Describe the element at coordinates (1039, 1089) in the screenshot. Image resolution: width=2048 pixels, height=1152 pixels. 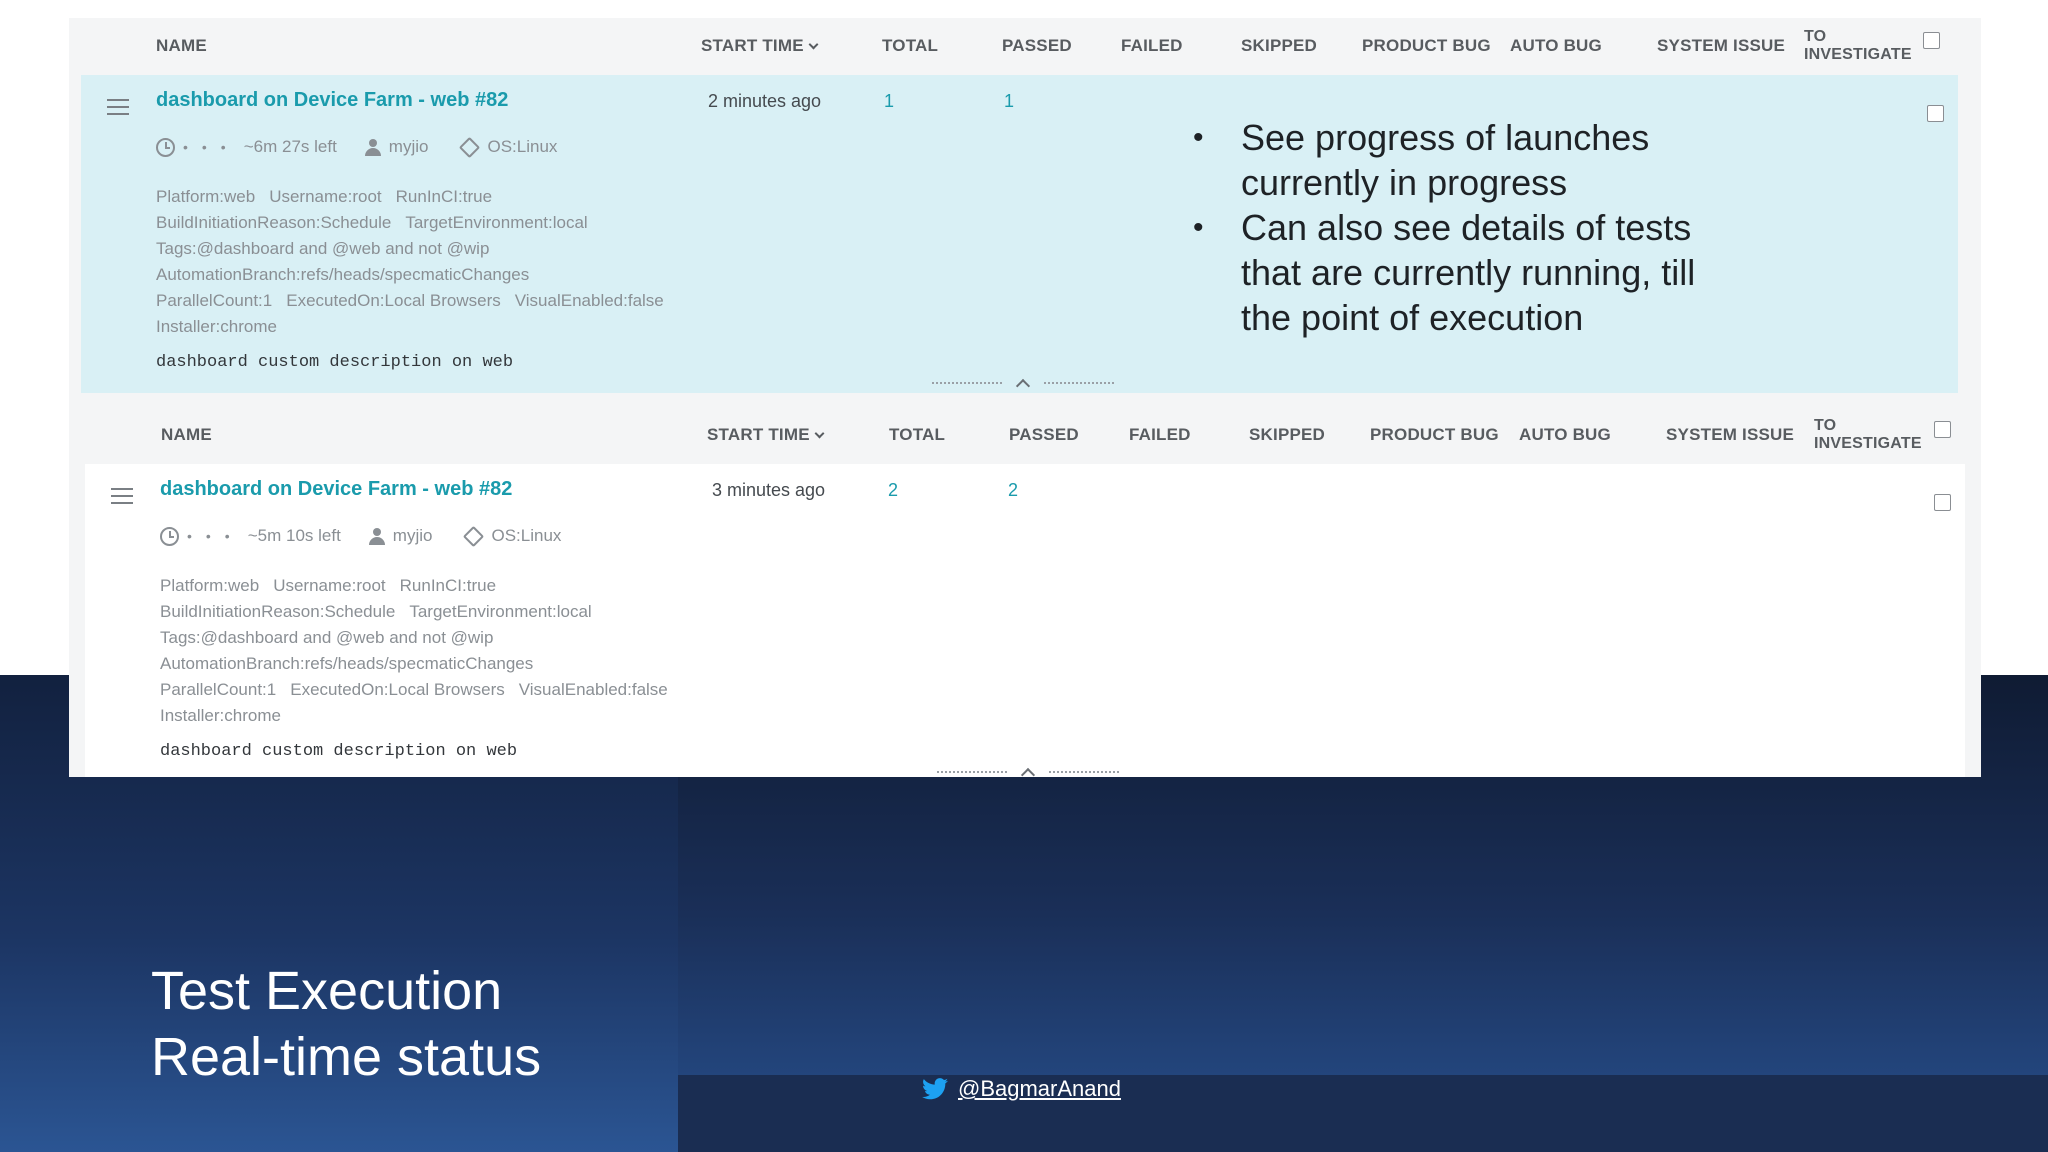
I see `twitter-handle-link: @BagmarAnand` at that location.